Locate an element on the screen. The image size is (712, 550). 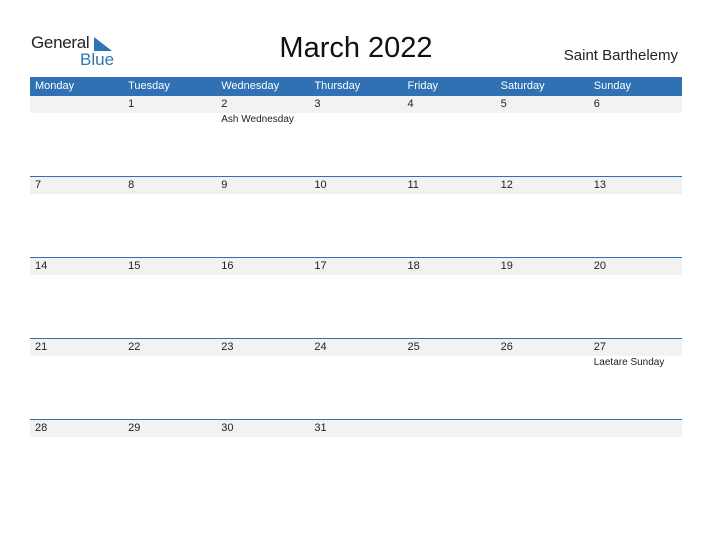
day-number: 19 is located at coordinates (506, 266).